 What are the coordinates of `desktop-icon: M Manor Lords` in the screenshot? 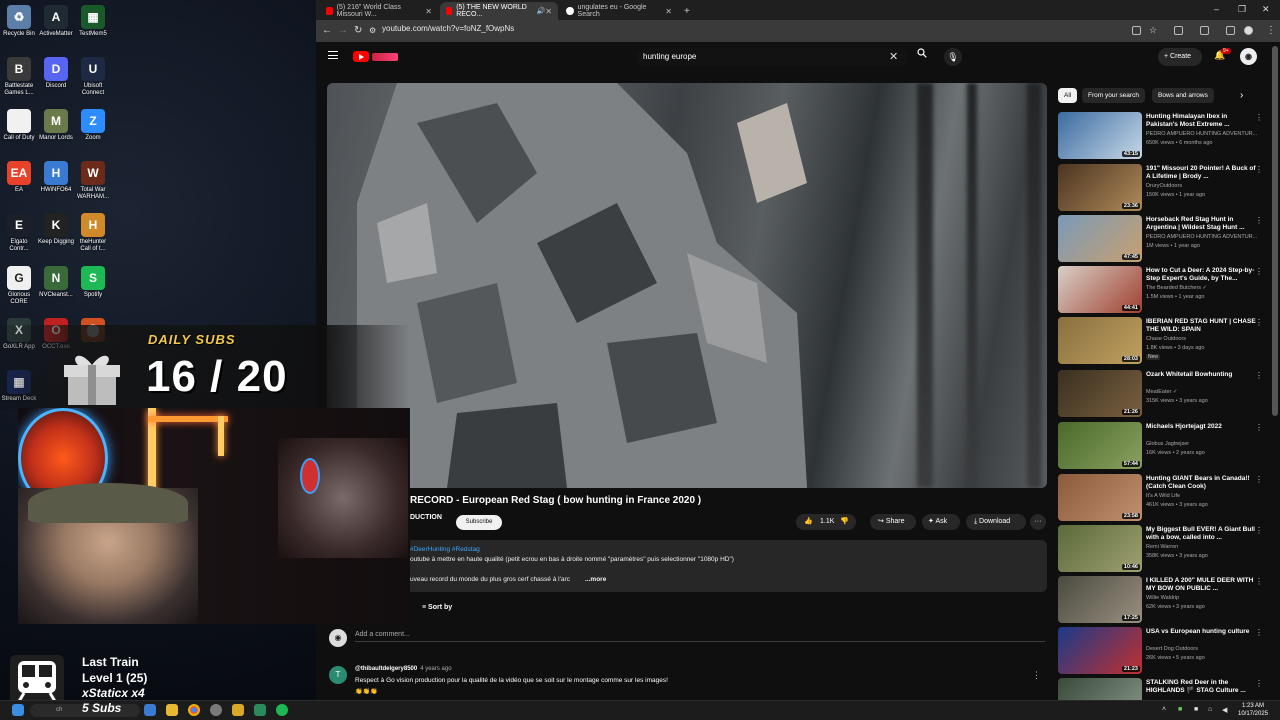 It's located at (56, 125).